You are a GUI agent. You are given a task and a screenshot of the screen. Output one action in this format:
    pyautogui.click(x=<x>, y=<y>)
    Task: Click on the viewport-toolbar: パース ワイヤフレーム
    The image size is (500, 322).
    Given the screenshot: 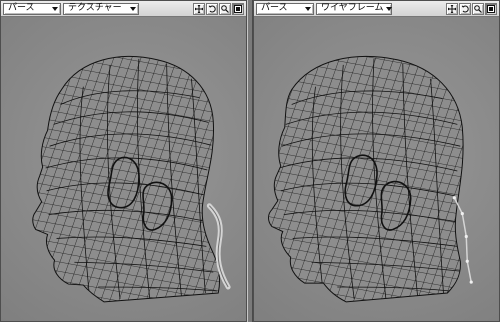 What is the action you would take?
    pyautogui.click(x=376, y=9)
    